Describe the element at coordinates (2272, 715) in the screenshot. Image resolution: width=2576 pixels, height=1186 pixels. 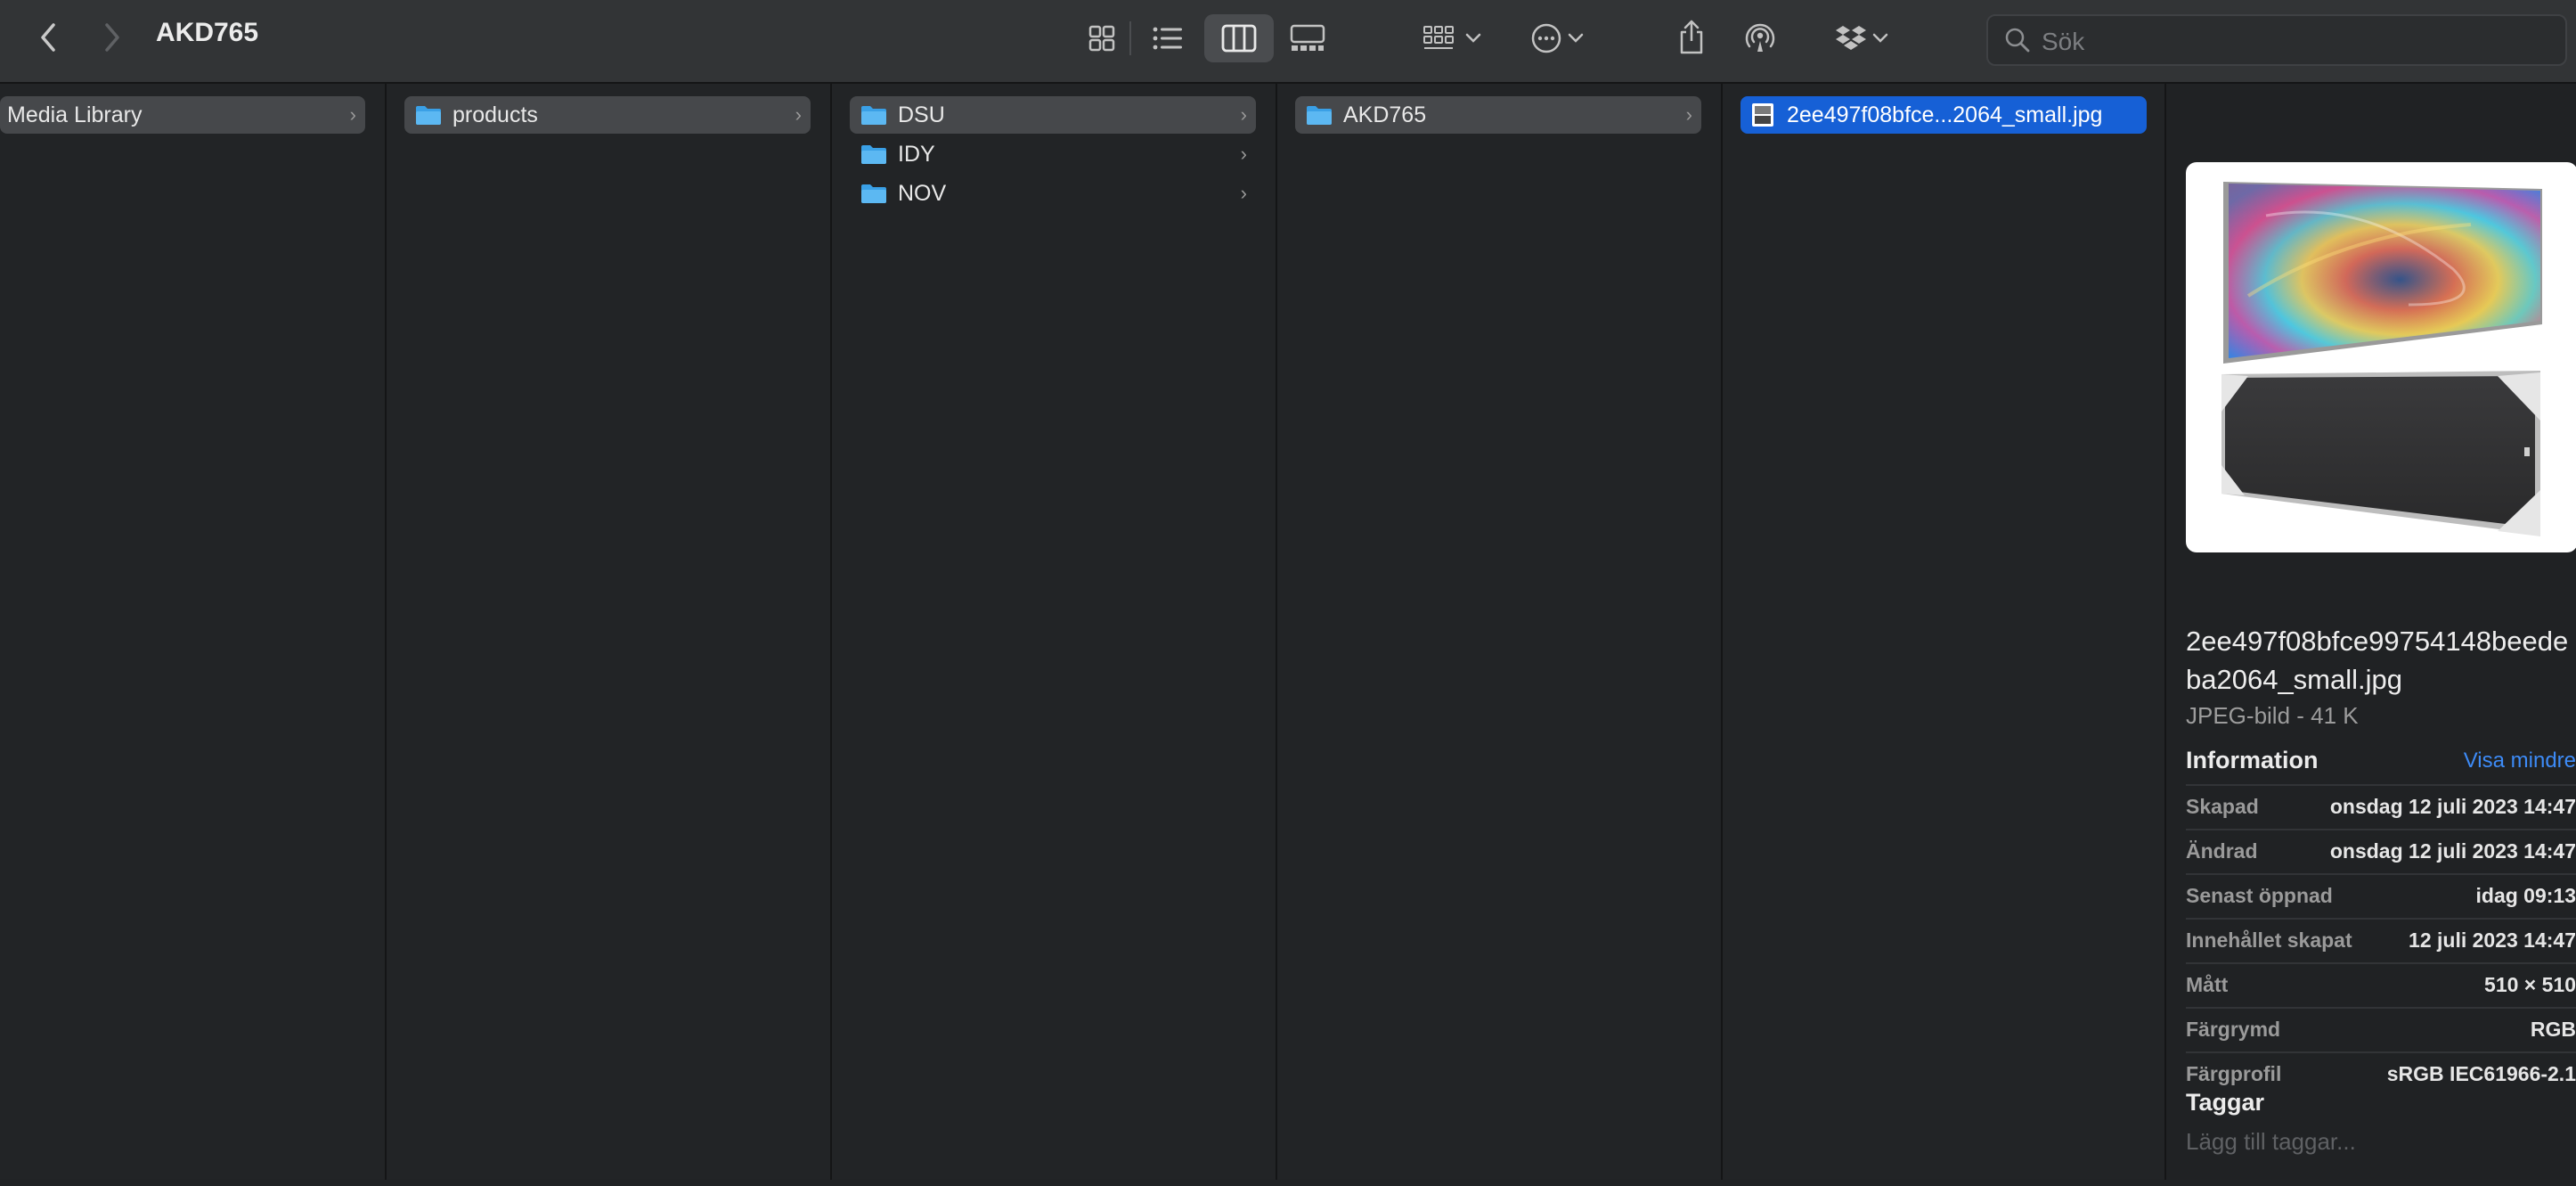
I see `preview-filetype: JPEG-bild - 41 K` at that location.